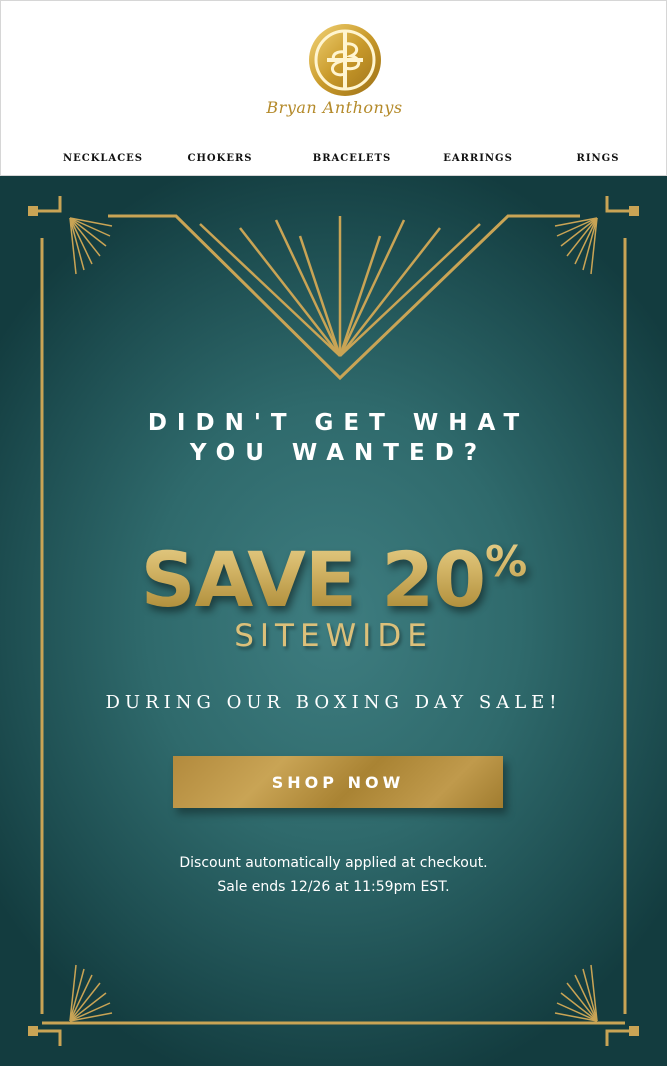  Describe the element at coordinates (598, 158) in the screenshot. I see `nav-item-rings: RINGS` at that location.